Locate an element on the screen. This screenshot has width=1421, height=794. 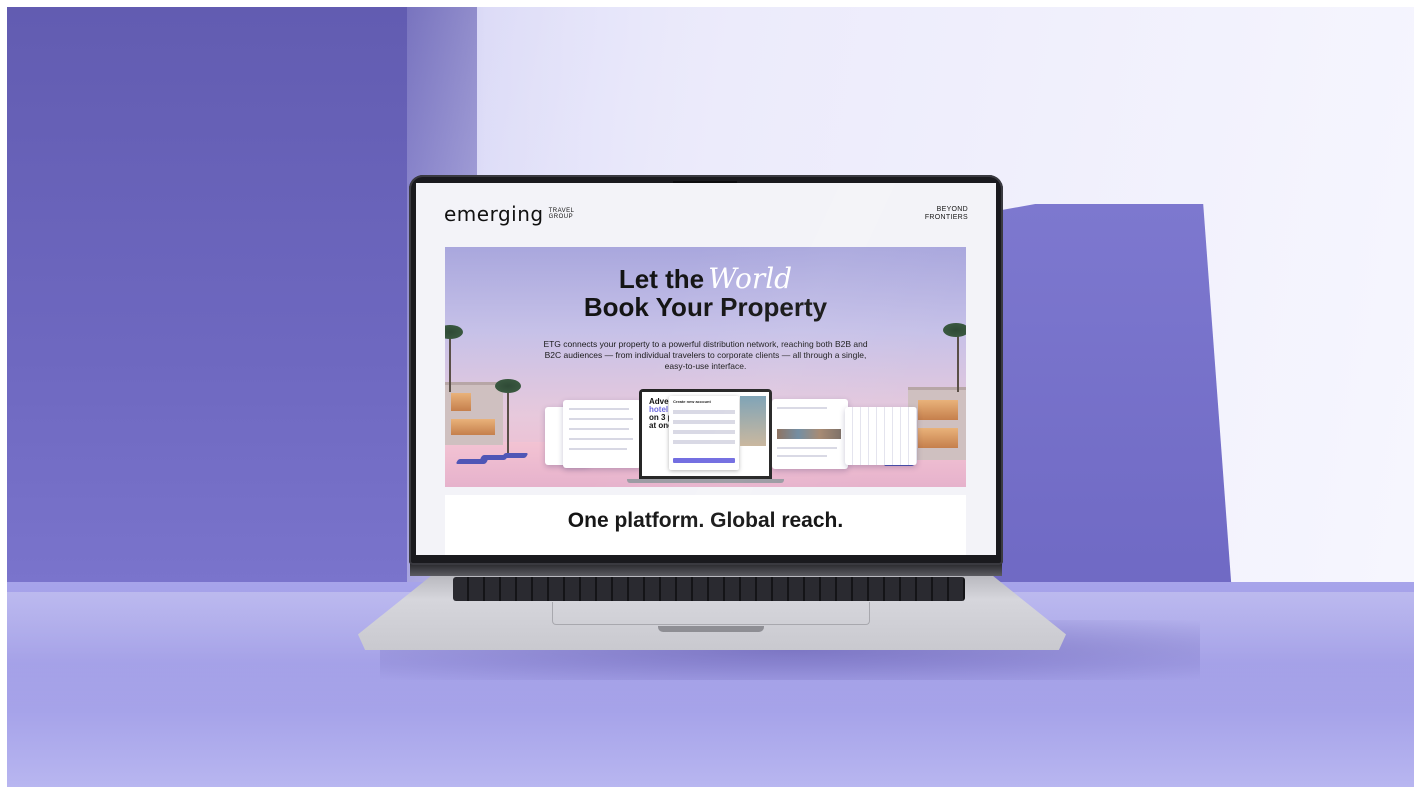
palm-trunk-left is located at coordinates (508, 422).